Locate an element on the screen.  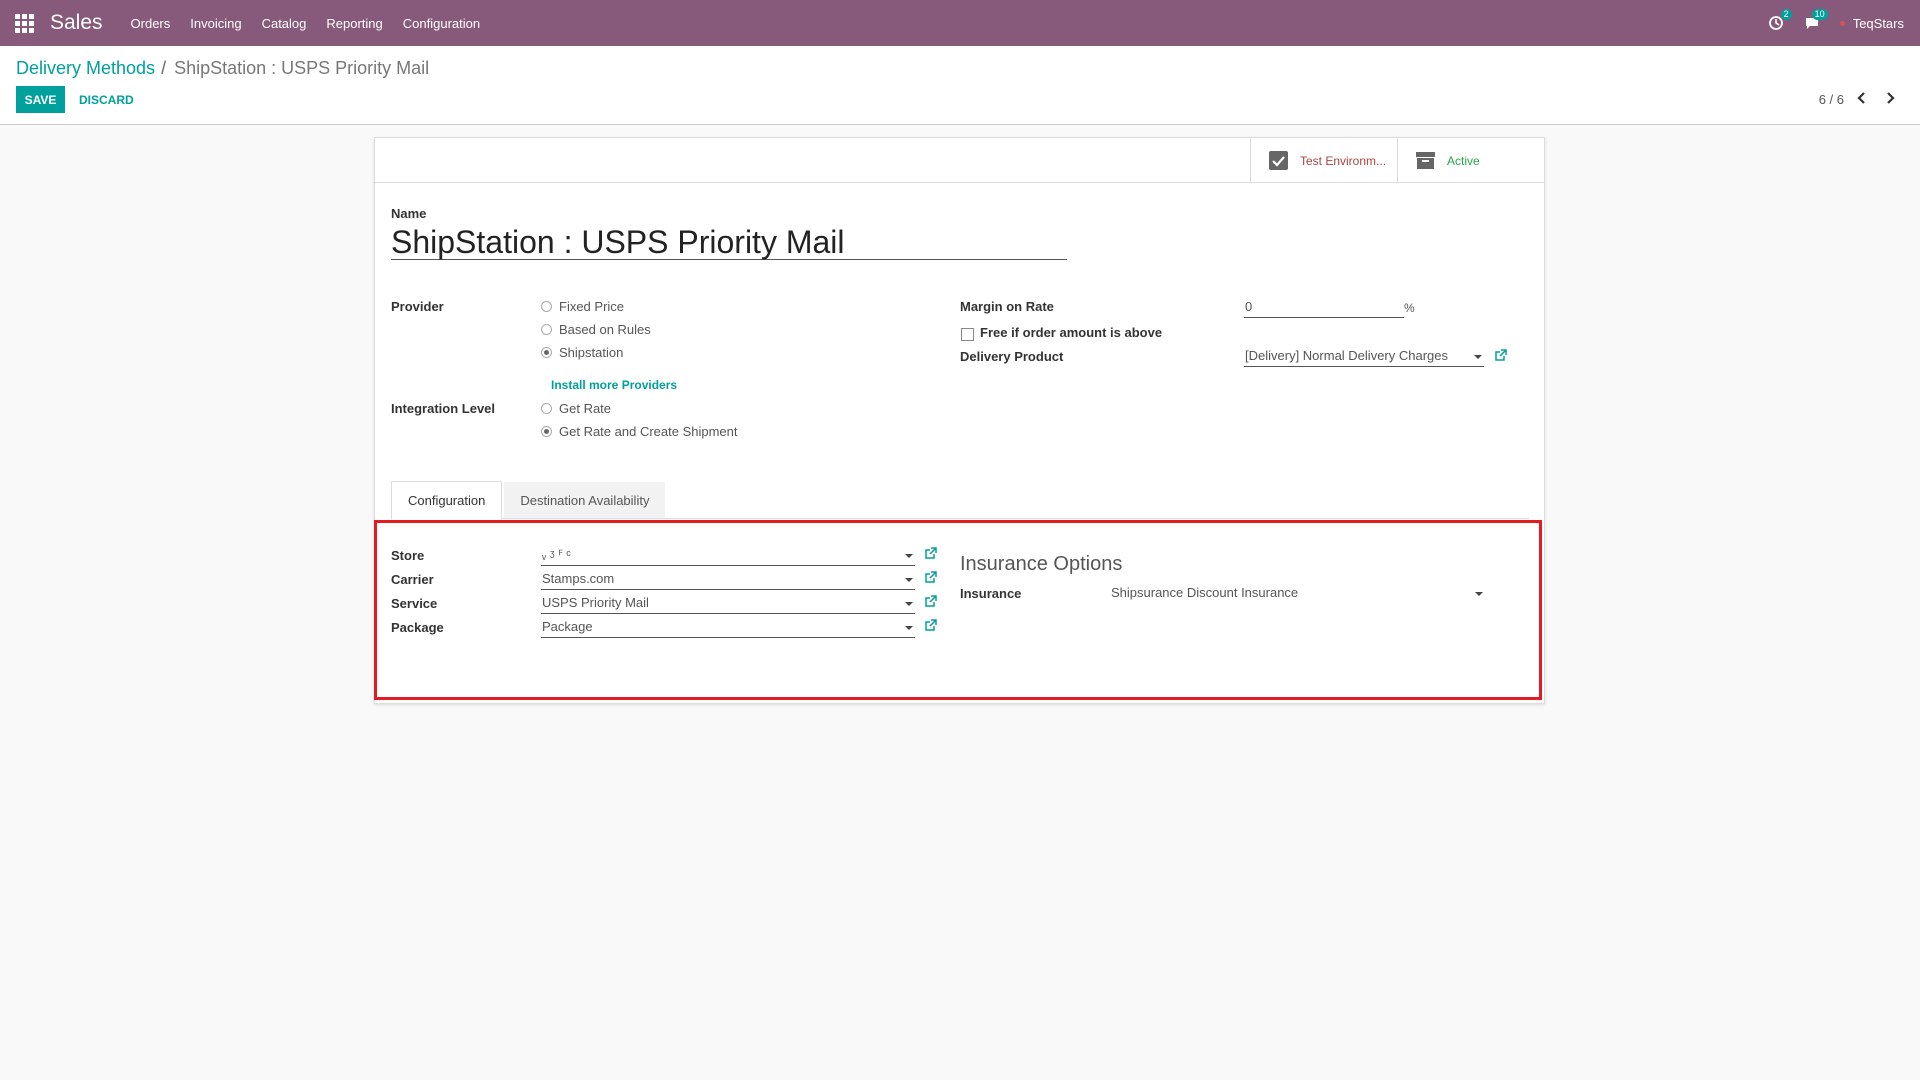
menu-invoicing: Invoicing is located at coordinates (215, 23).